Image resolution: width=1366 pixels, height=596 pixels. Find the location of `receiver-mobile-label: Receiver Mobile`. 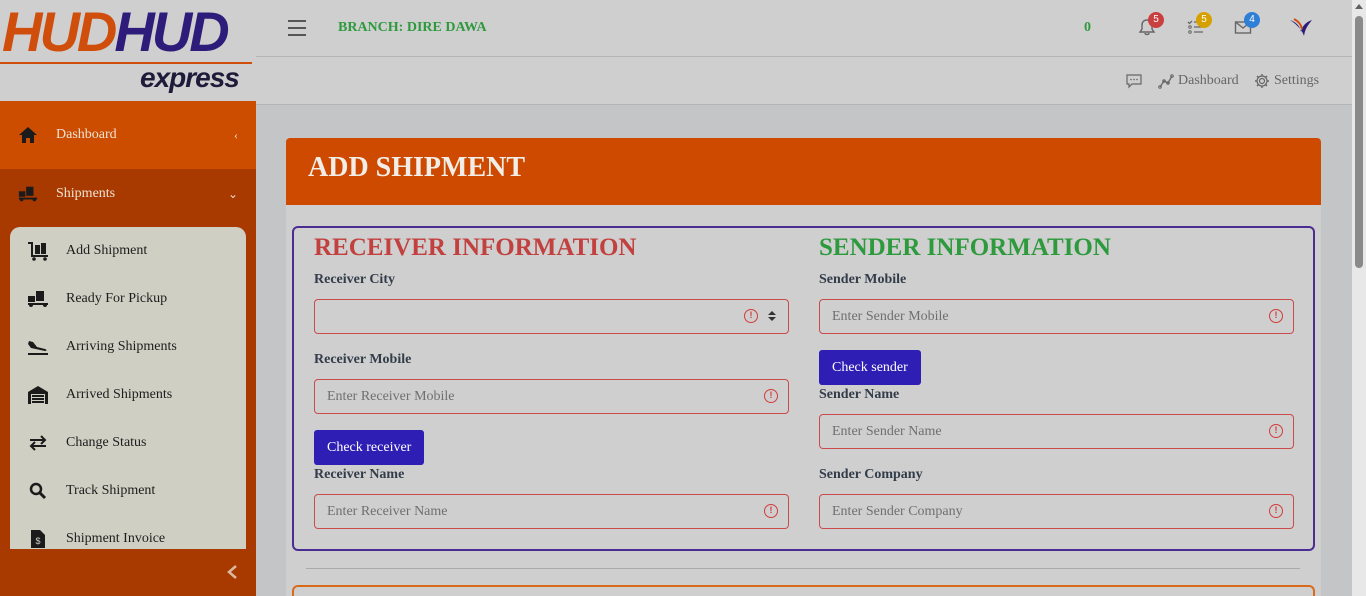

receiver-mobile-label: Receiver Mobile is located at coordinates (363, 359).